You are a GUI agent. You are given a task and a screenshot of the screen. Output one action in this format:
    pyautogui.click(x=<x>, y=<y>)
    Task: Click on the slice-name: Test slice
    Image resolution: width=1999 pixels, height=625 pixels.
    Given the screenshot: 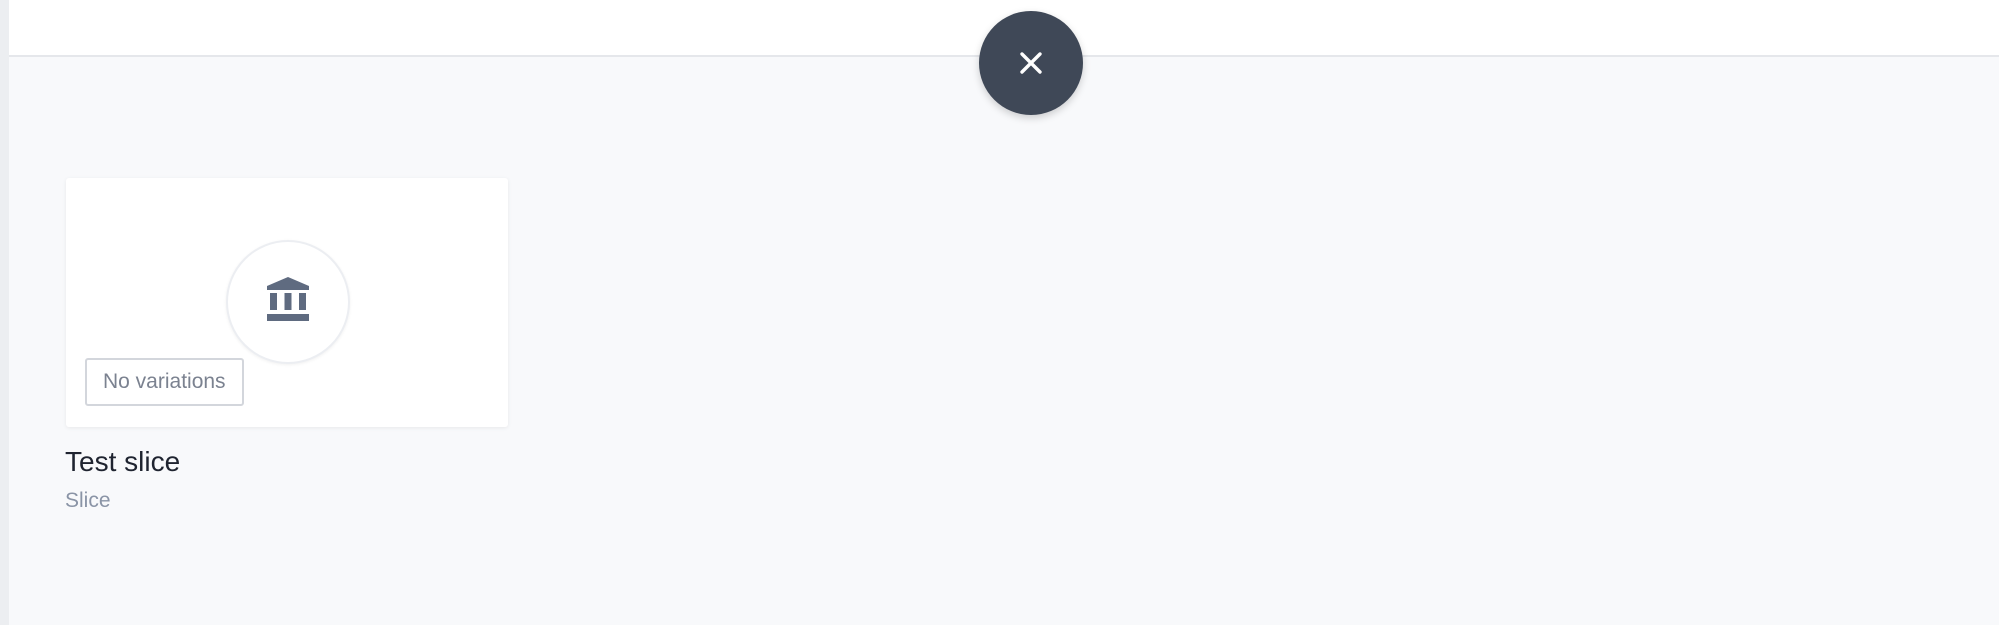 What is the action you would take?
    pyautogui.click(x=123, y=461)
    